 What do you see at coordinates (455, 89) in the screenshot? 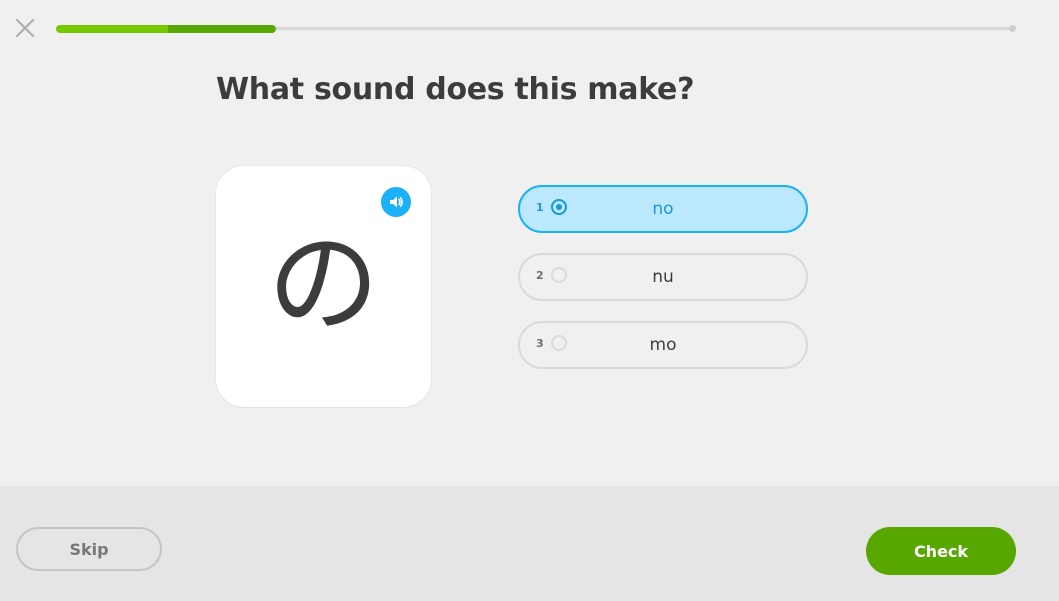
I see `prompt-title: What sound does this make?` at bounding box center [455, 89].